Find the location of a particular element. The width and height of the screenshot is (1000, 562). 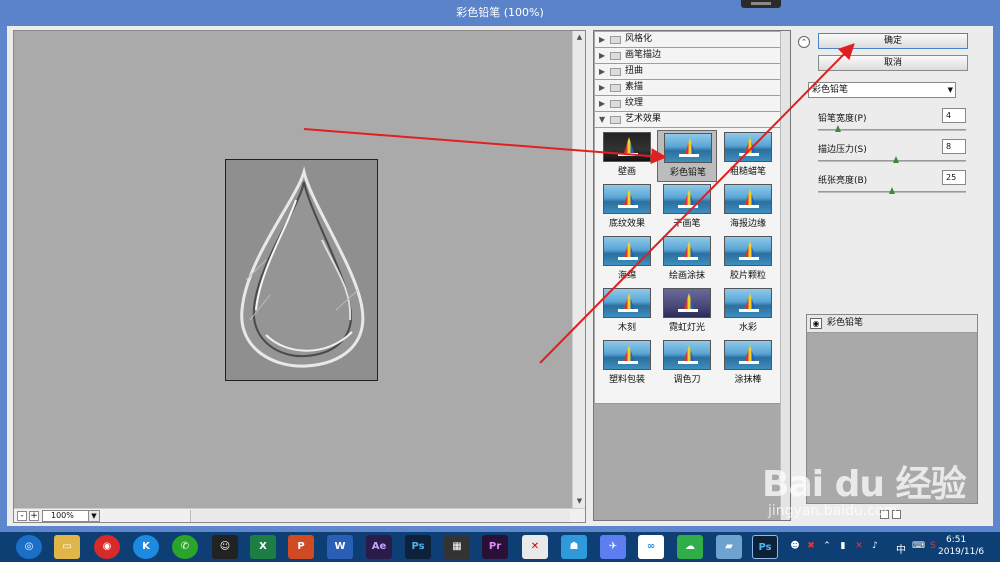

thumb-label: 水彩 is located at coordinates (747, 328).